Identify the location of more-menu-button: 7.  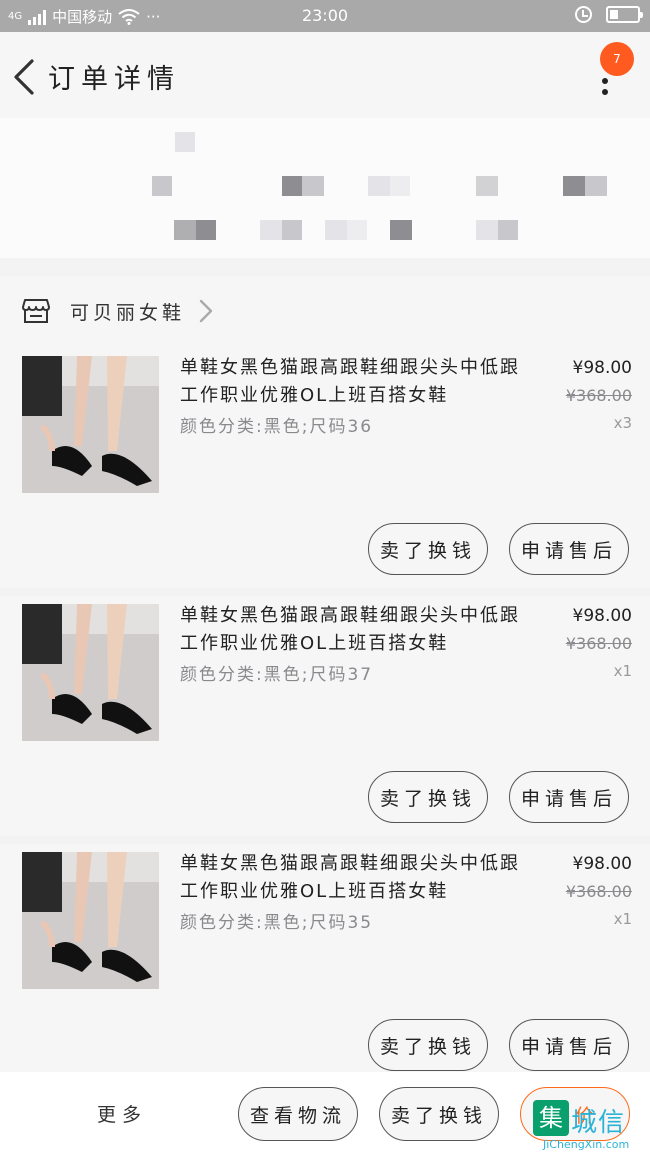
(611, 73).